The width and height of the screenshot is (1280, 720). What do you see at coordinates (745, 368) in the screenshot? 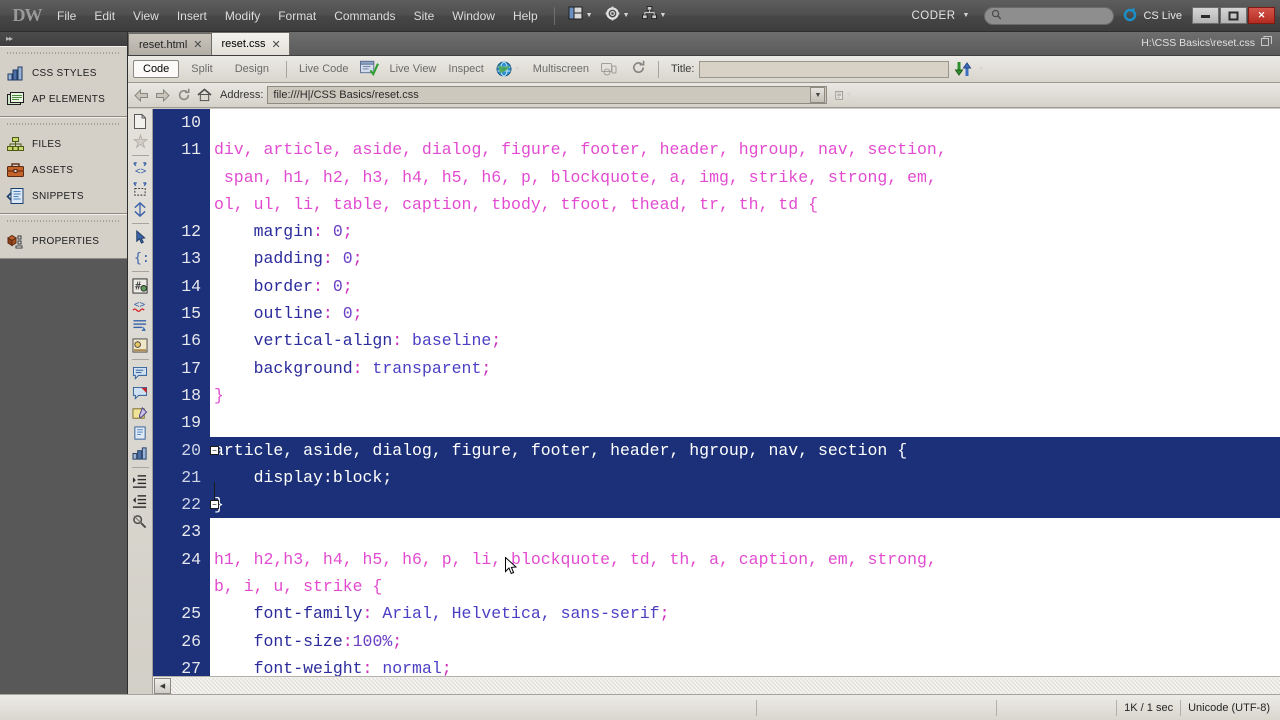
I see `code-text: background: transparent;` at bounding box center [745, 368].